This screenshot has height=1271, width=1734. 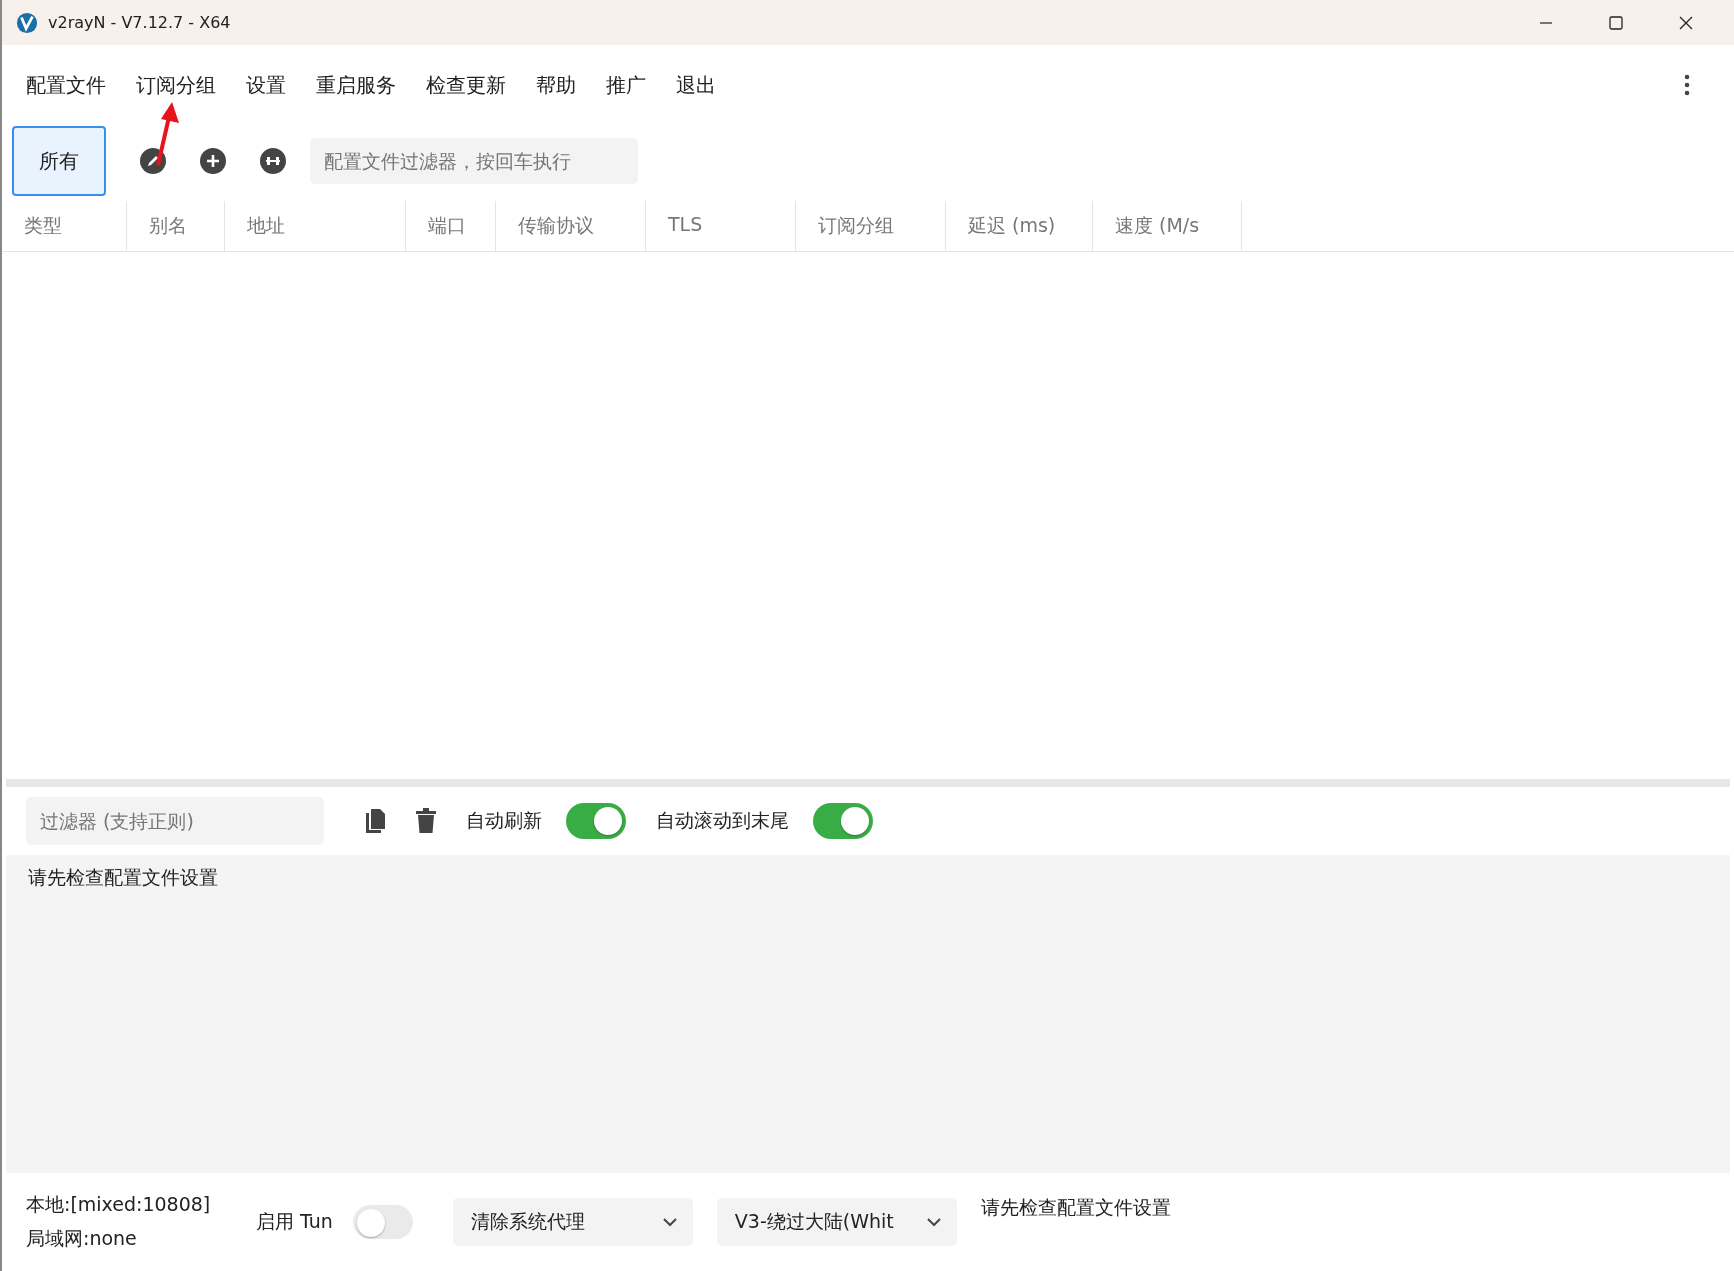 What do you see at coordinates (696, 85) in the screenshot?
I see `menu-item: 退出` at bounding box center [696, 85].